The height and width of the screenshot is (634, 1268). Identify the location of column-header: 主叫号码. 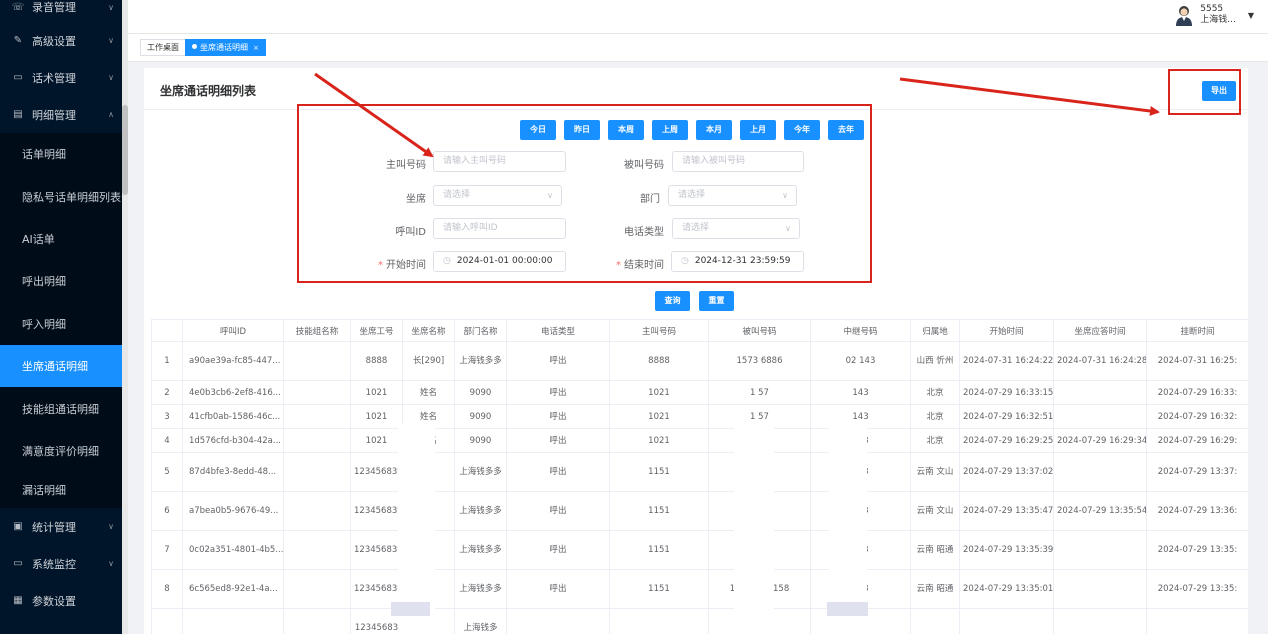
(659, 330).